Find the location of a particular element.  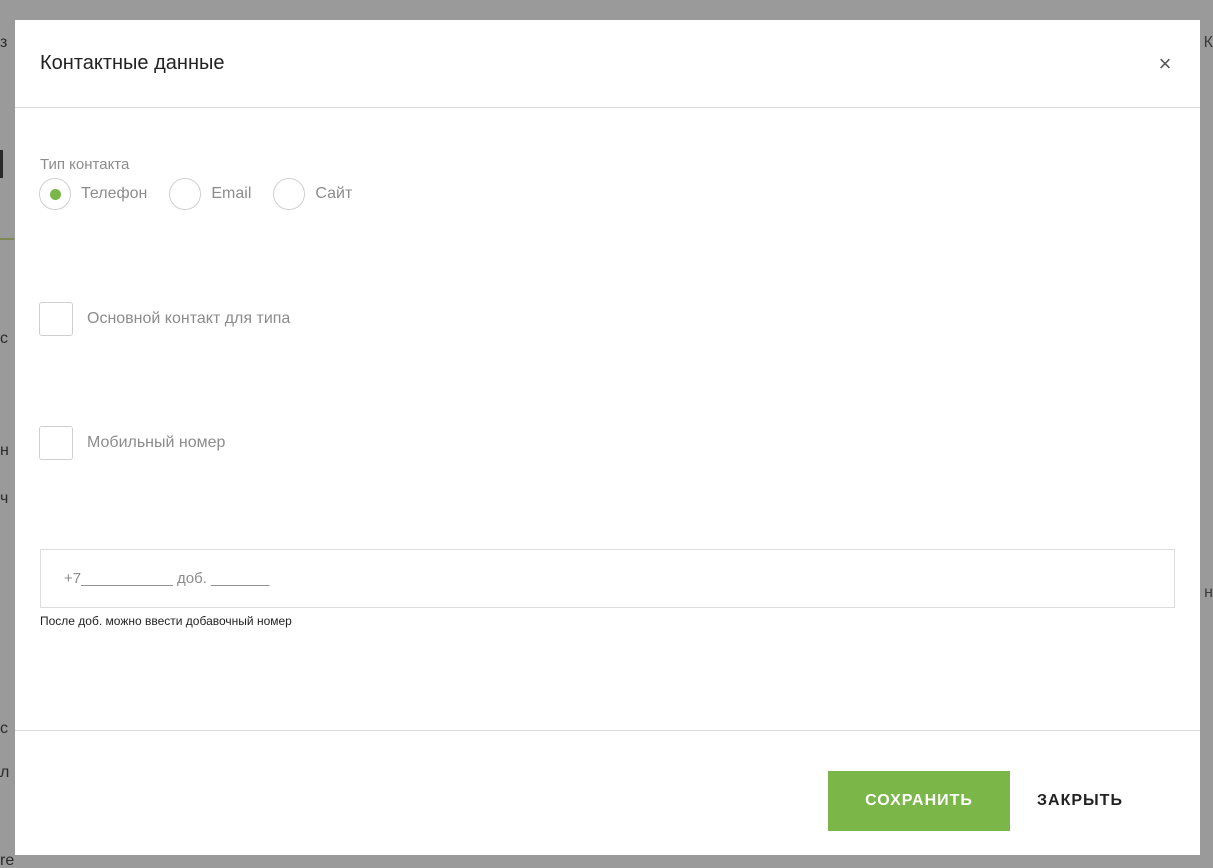

mobile-number-checkbox is located at coordinates (56, 443).